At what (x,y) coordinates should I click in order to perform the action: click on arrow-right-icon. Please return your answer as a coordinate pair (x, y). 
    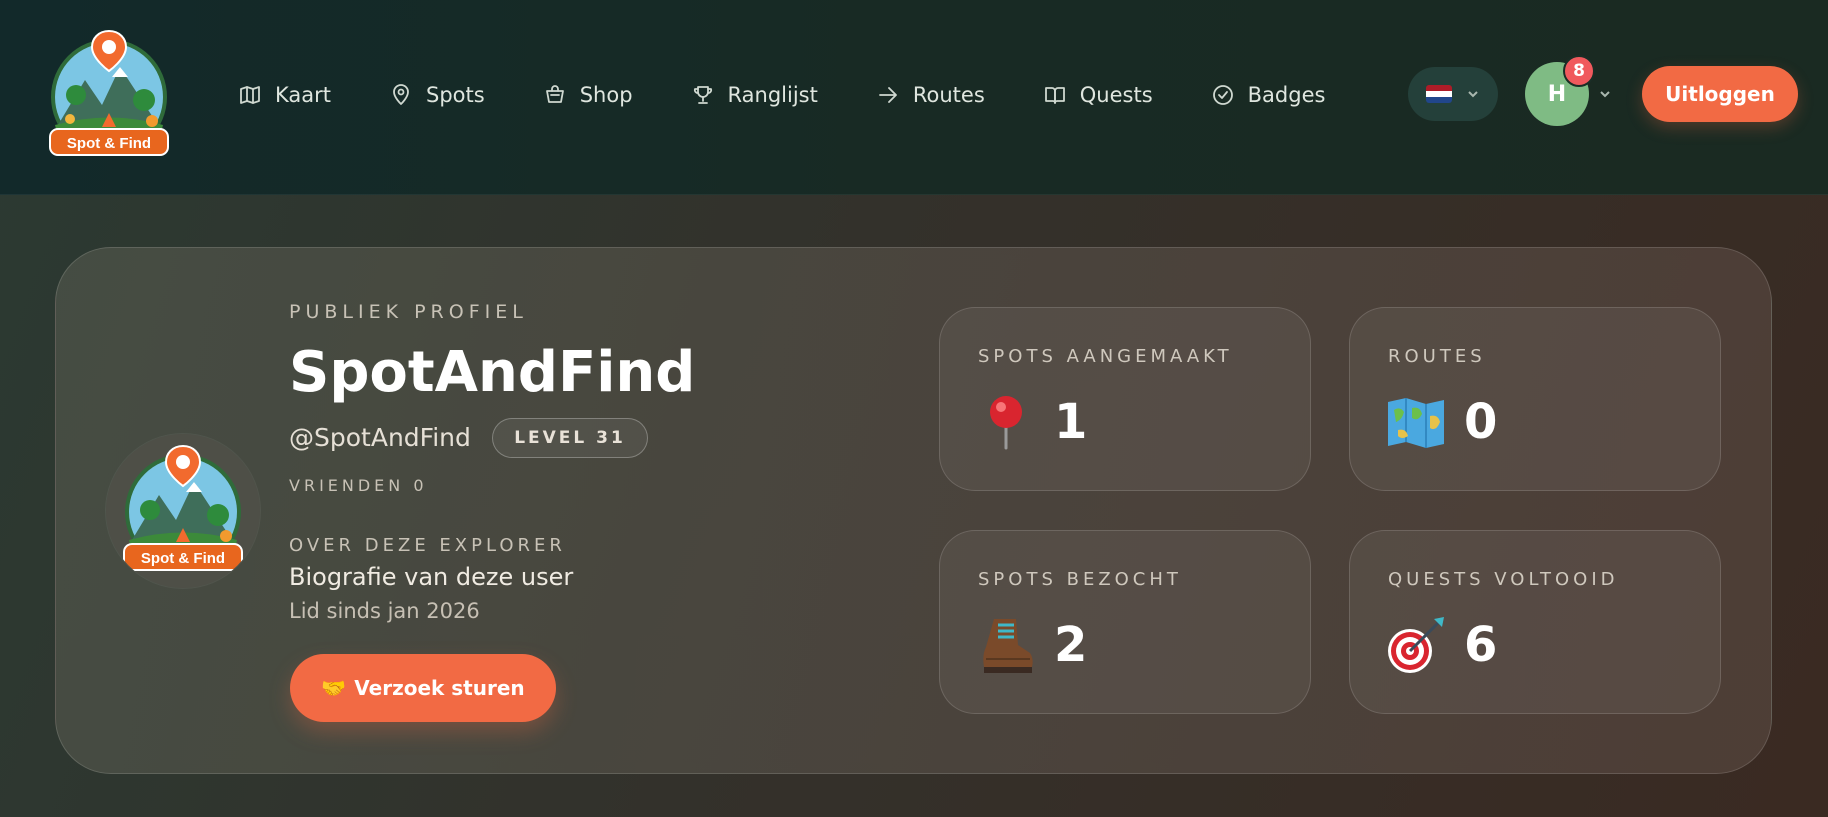
    Looking at the image, I should click on (887, 95).